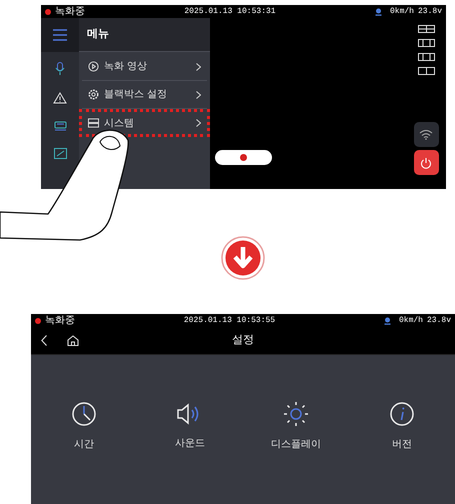 The height and width of the screenshot is (504, 455). Describe the element at coordinates (60, 98) in the screenshot. I see `warning-icon` at that location.